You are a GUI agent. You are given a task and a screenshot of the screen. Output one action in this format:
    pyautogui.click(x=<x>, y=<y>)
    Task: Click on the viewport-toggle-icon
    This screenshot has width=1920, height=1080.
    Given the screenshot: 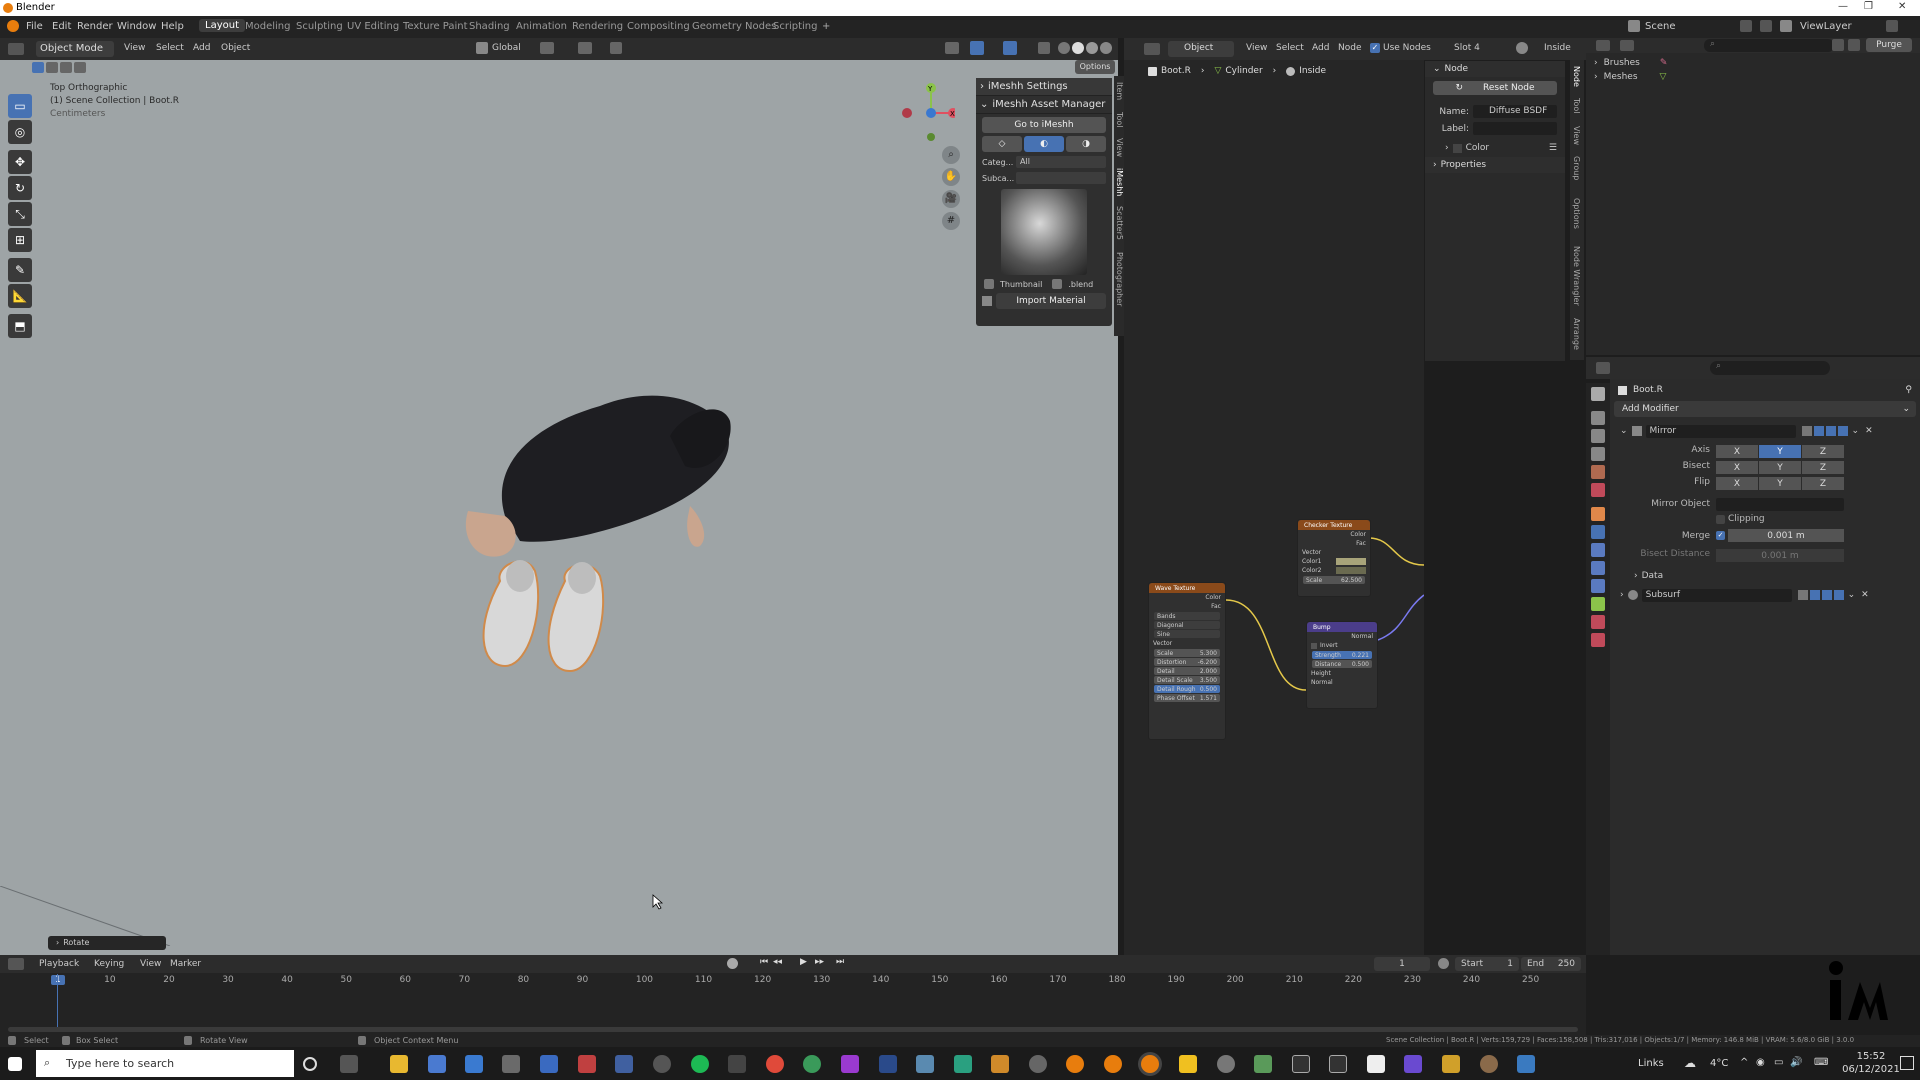 What is the action you would take?
    pyautogui.click(x=1830, y=431)
    